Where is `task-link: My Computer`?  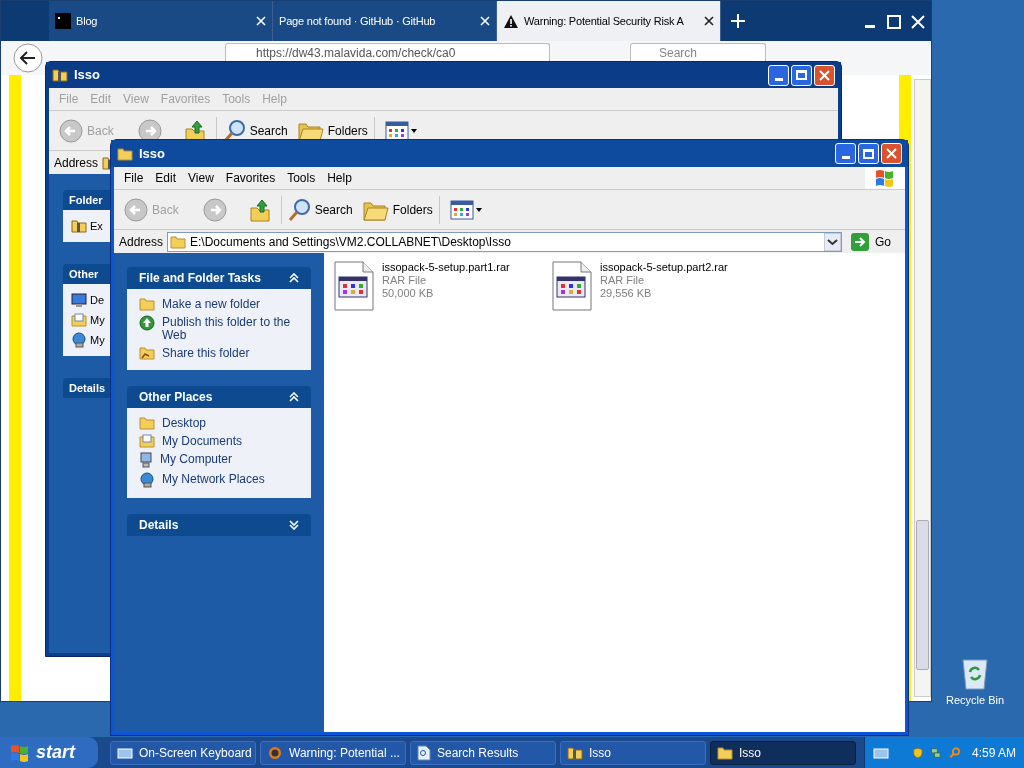 task-link: My Computer is located at coordinates (196, 459).